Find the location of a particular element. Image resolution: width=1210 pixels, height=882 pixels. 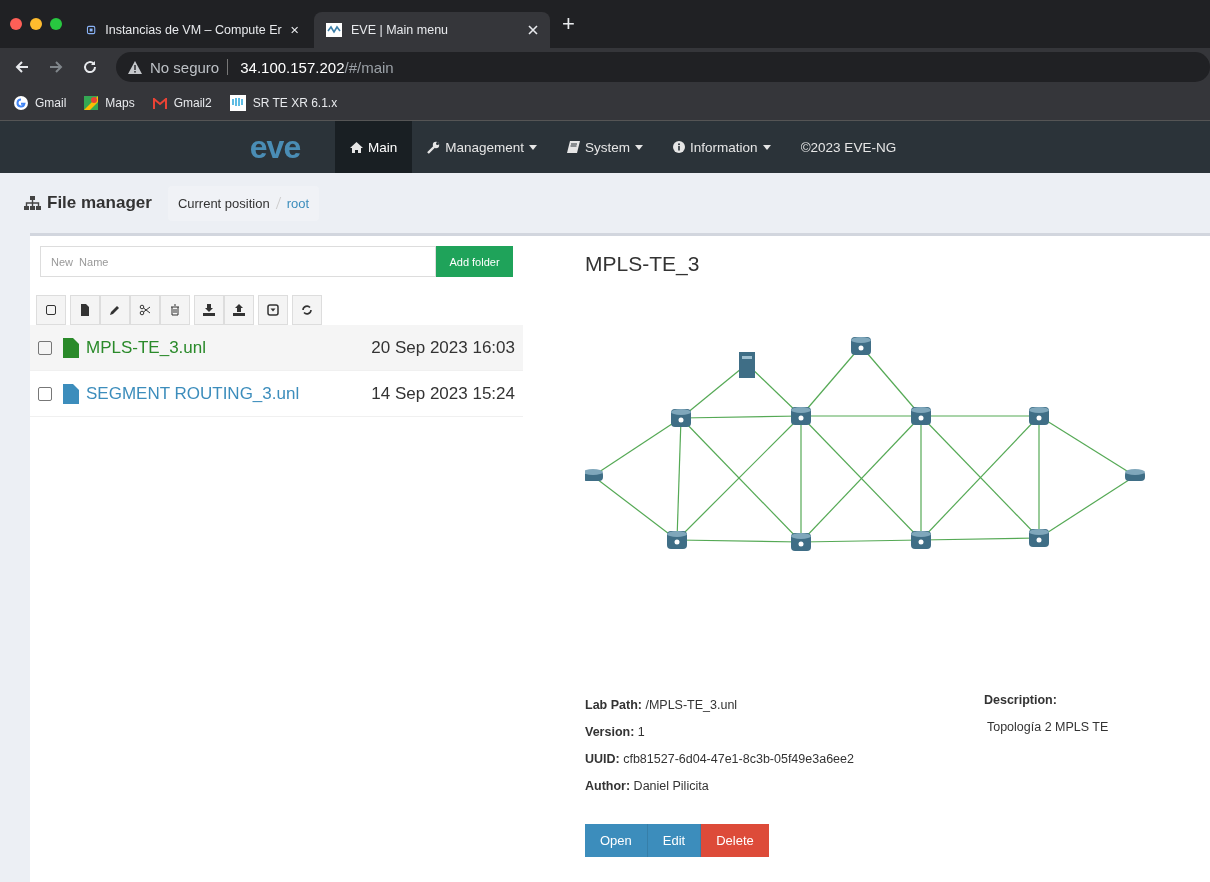

file-row: SEGMENT ROUTING_3.unl 14 Sep 2023 15:24 is located at coordinates (276, 394).